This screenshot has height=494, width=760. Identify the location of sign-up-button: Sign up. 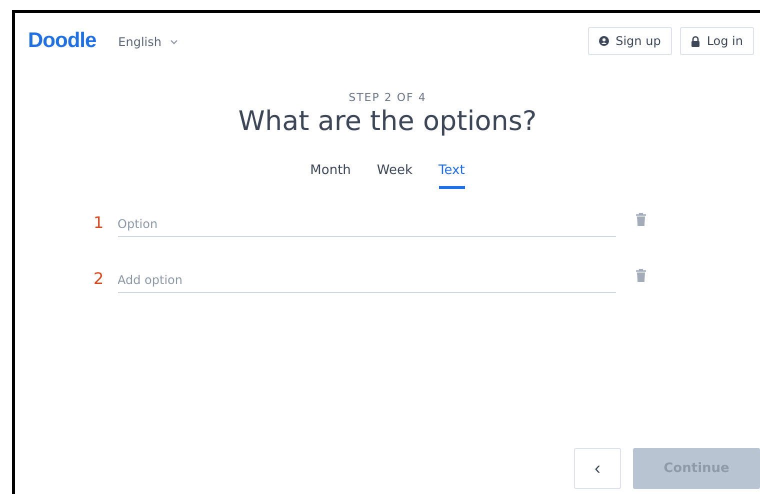
(630, 41).